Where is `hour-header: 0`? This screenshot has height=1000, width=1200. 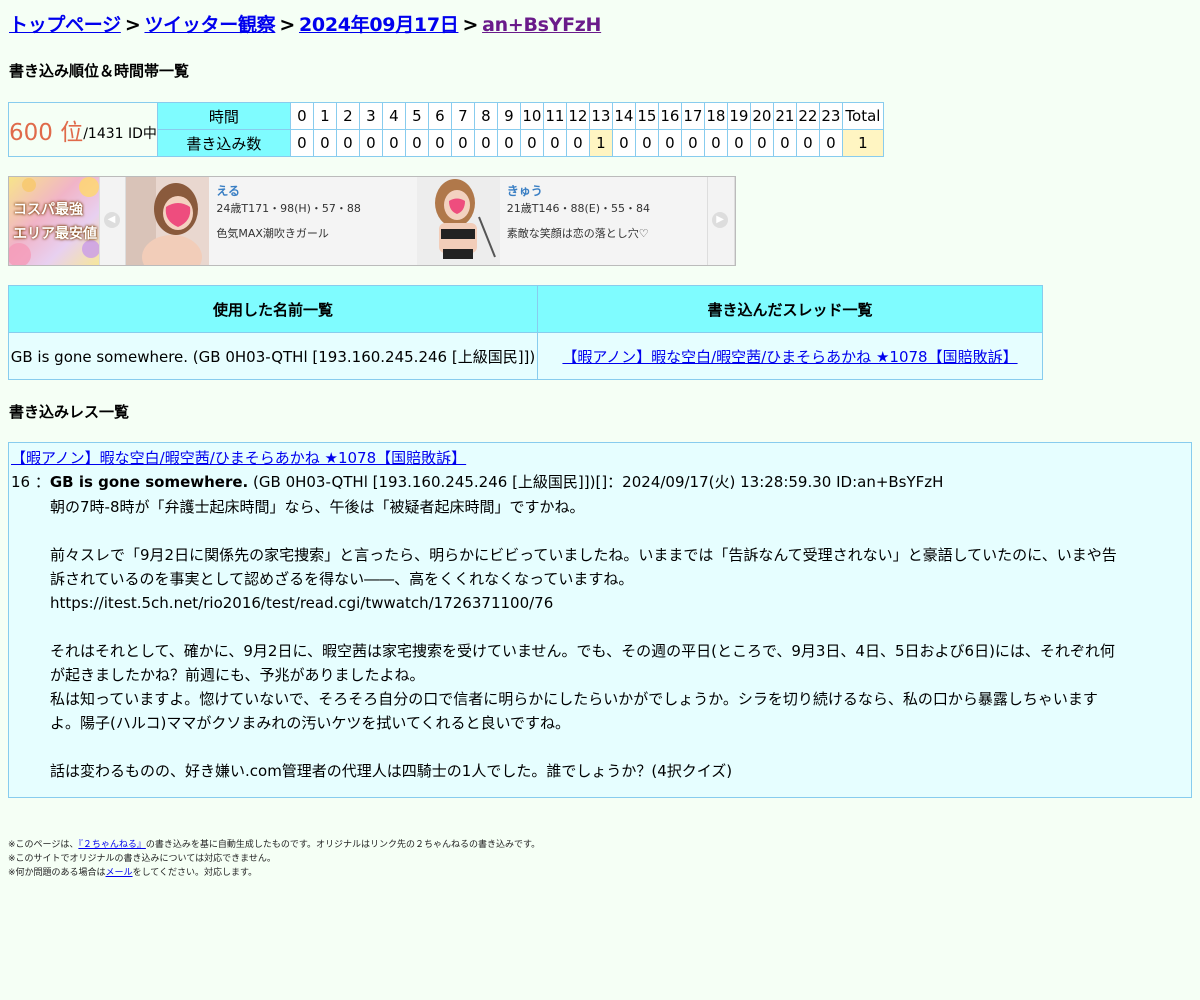 hour-header: 0 is located at coordinates (301, 116).